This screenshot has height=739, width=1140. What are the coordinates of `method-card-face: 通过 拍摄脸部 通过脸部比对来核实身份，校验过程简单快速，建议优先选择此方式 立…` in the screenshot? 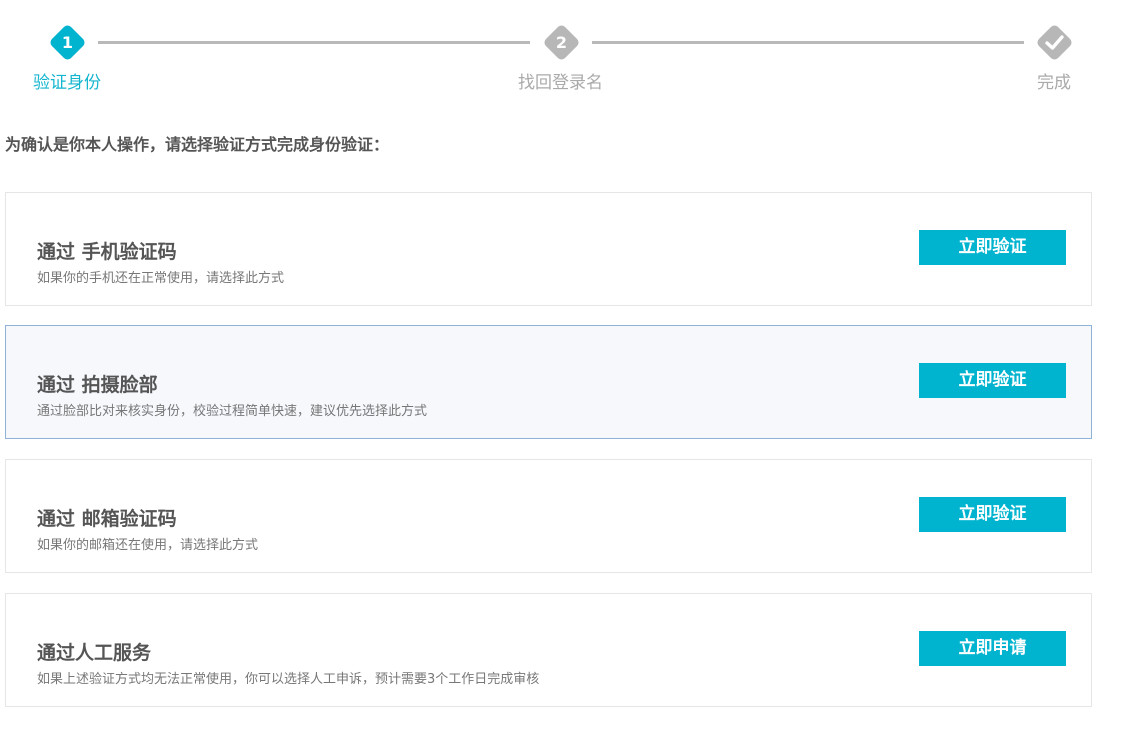 It's located at (548, 382).